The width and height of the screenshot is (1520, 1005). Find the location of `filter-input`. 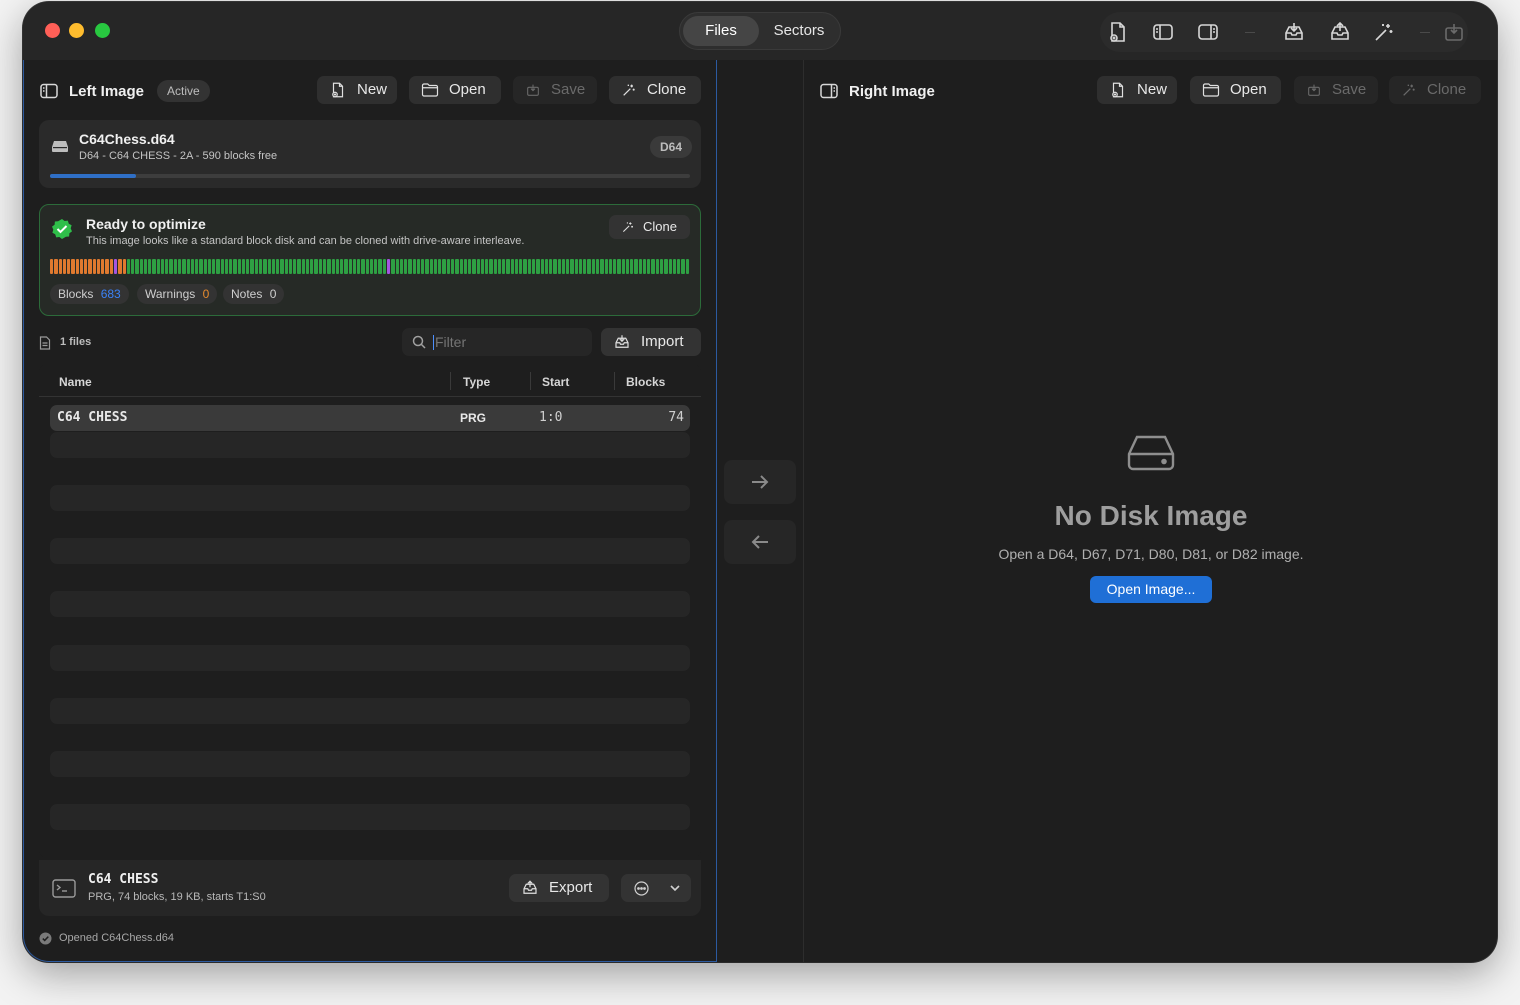

filter-input is located at coordinates (507, 342).